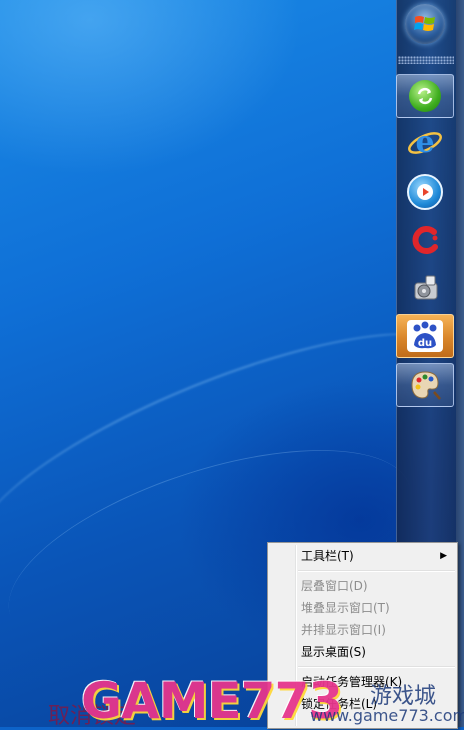 The image size is (464, 730). I want to click on start-button, so click(425, 24).